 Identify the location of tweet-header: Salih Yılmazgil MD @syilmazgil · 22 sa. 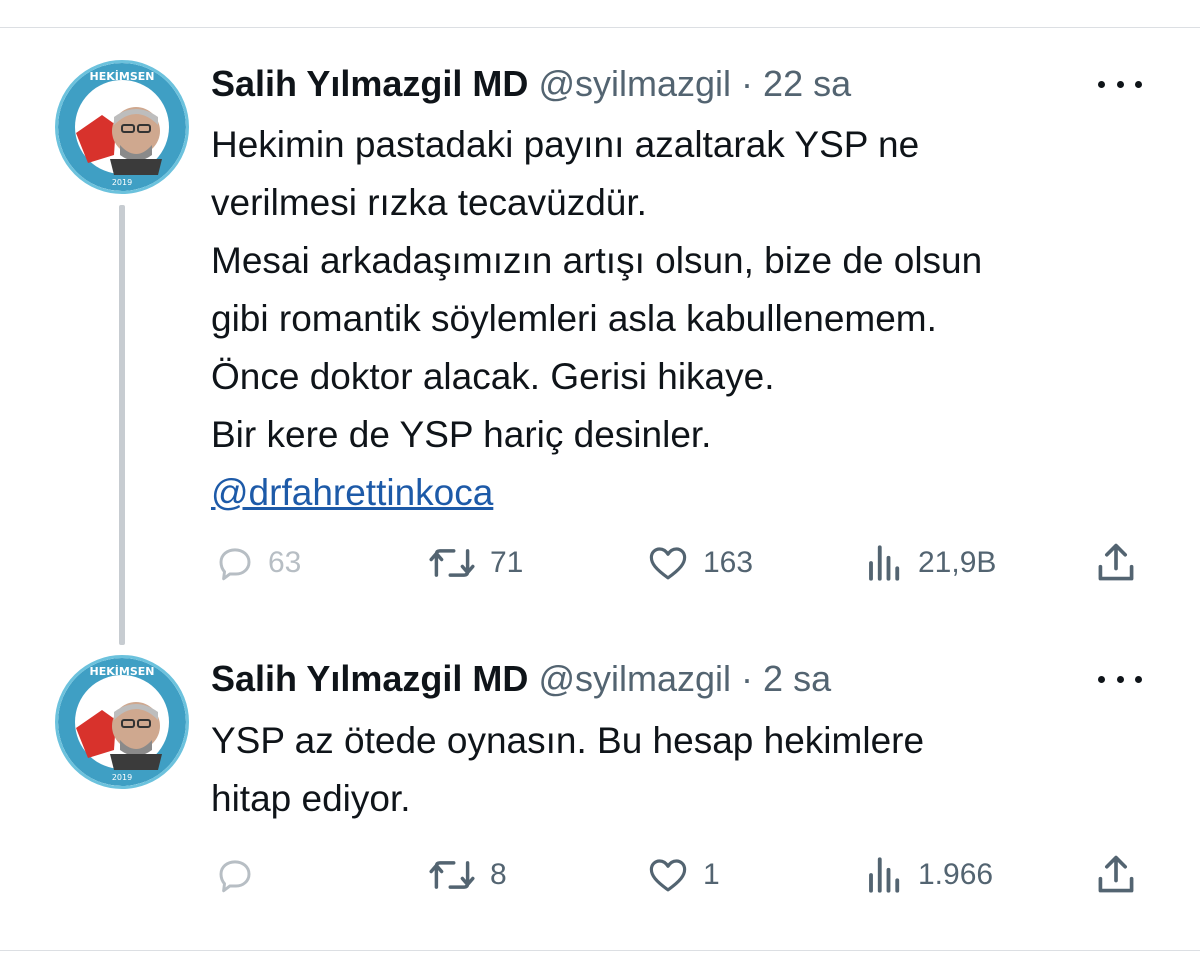
(531, 84).